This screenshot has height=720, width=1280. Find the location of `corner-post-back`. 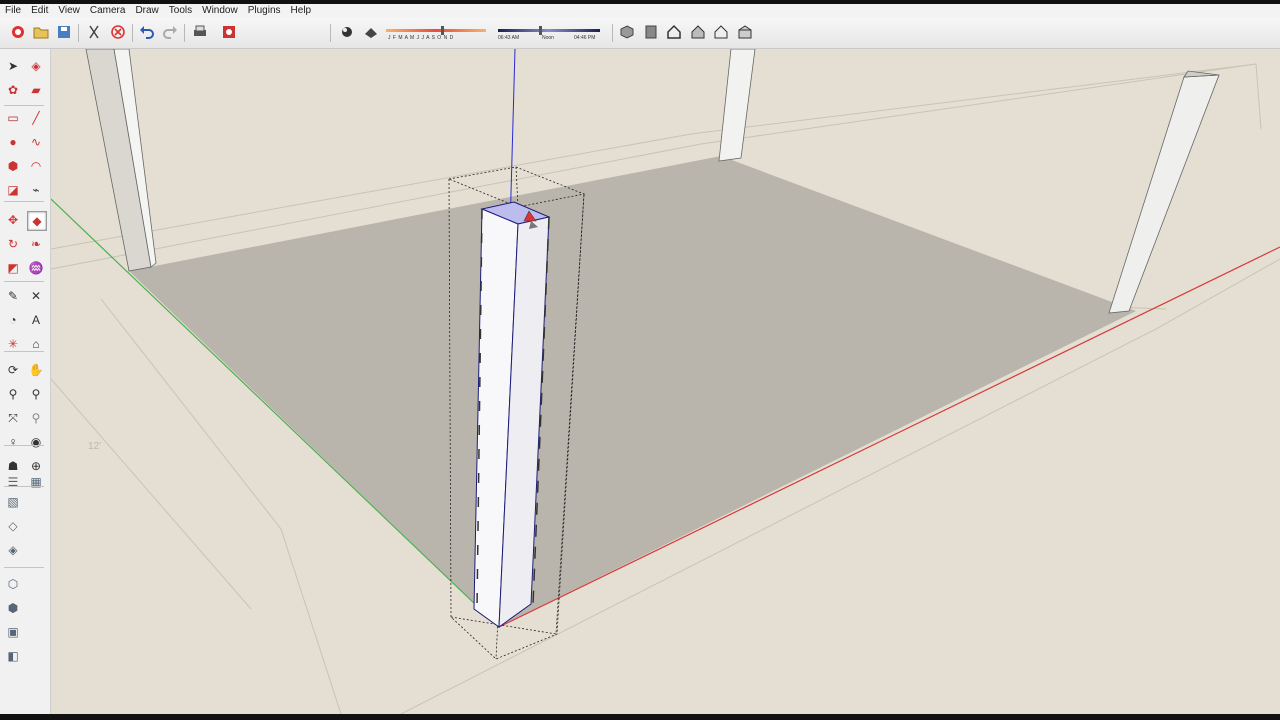

corner-post-back is located at coordinates (737, 105).